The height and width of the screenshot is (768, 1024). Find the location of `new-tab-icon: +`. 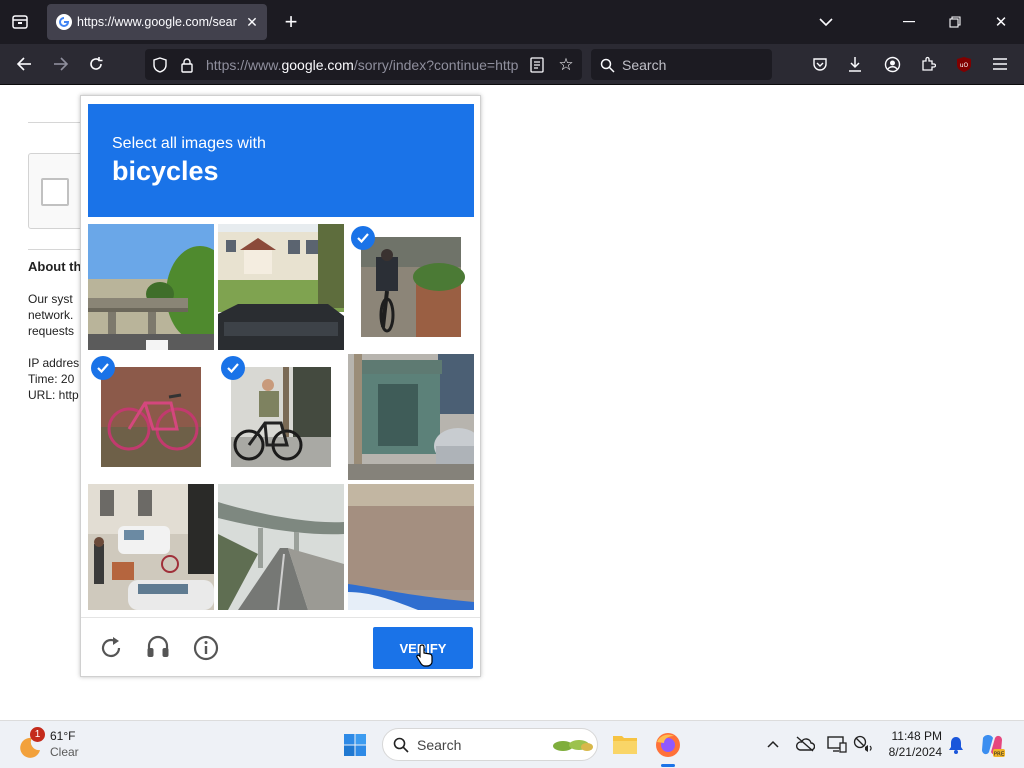

new-tab-icon: + is located at coordinates (291, 21).